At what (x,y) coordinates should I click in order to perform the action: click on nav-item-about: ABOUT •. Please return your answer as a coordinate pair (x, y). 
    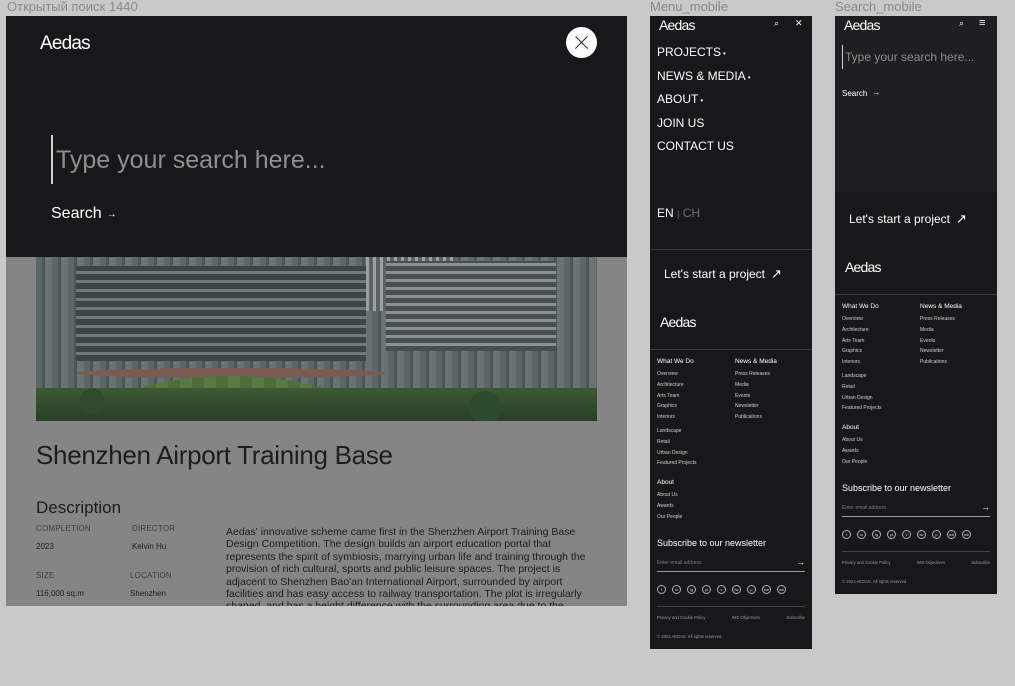
    Looking at the image, I should click on (704, 104).